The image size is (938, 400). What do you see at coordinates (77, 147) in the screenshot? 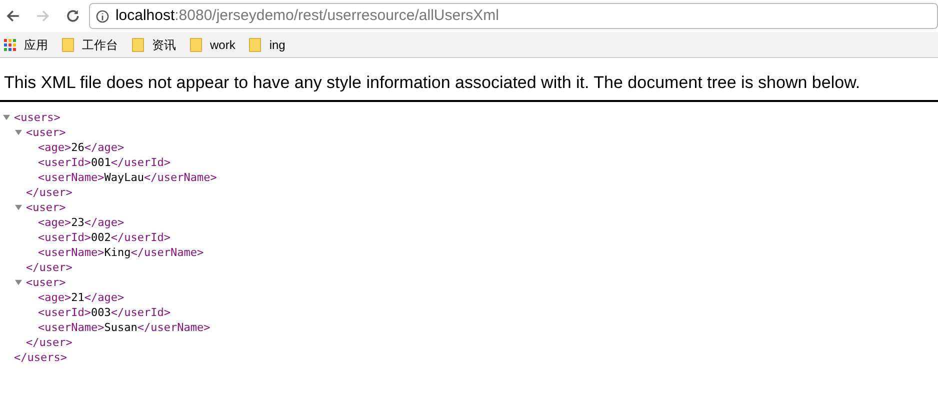
I see `xml-value: 26` at bounding box center [77, 147].